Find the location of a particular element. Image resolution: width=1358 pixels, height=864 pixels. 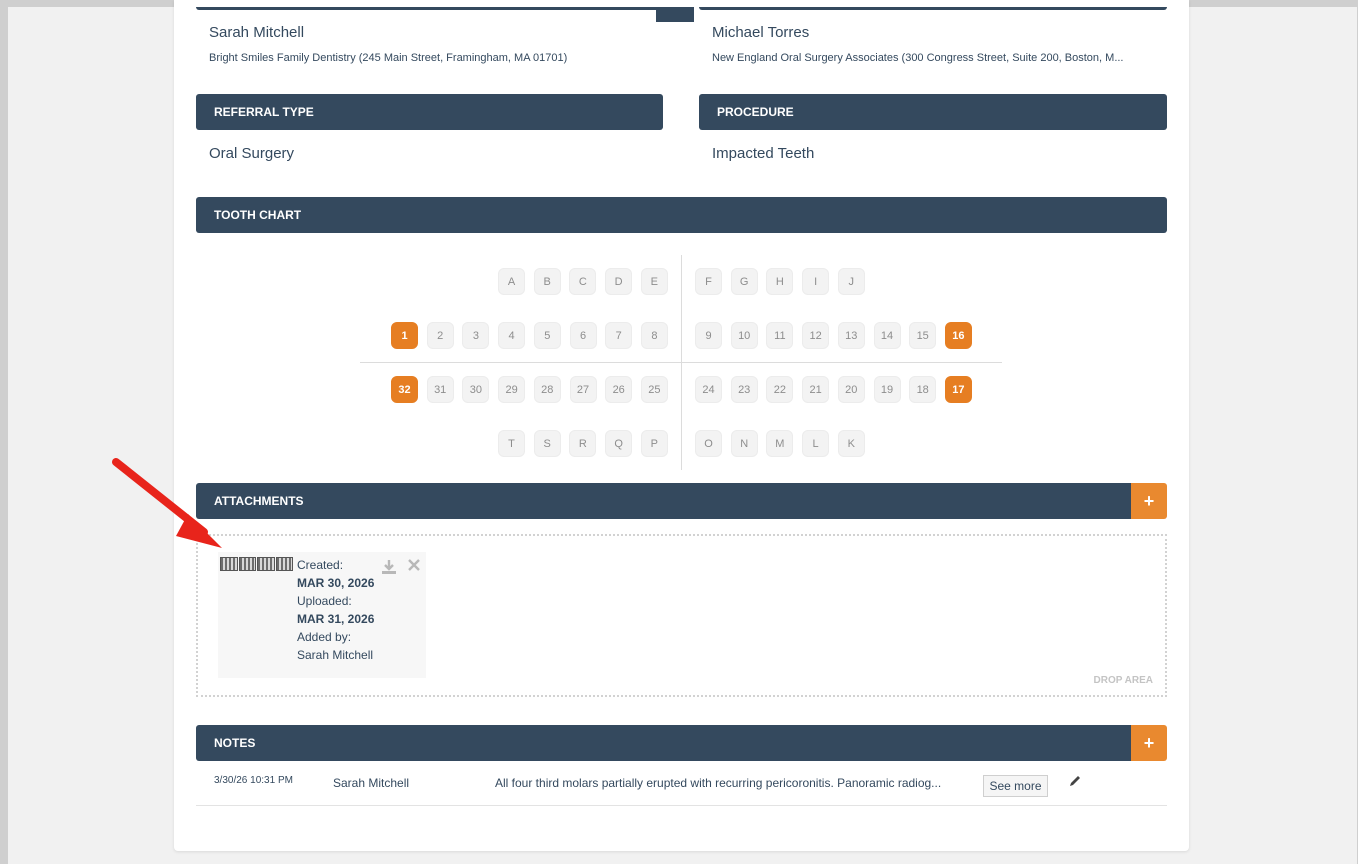

tooth-m: M is located at coordinates (780, 443).